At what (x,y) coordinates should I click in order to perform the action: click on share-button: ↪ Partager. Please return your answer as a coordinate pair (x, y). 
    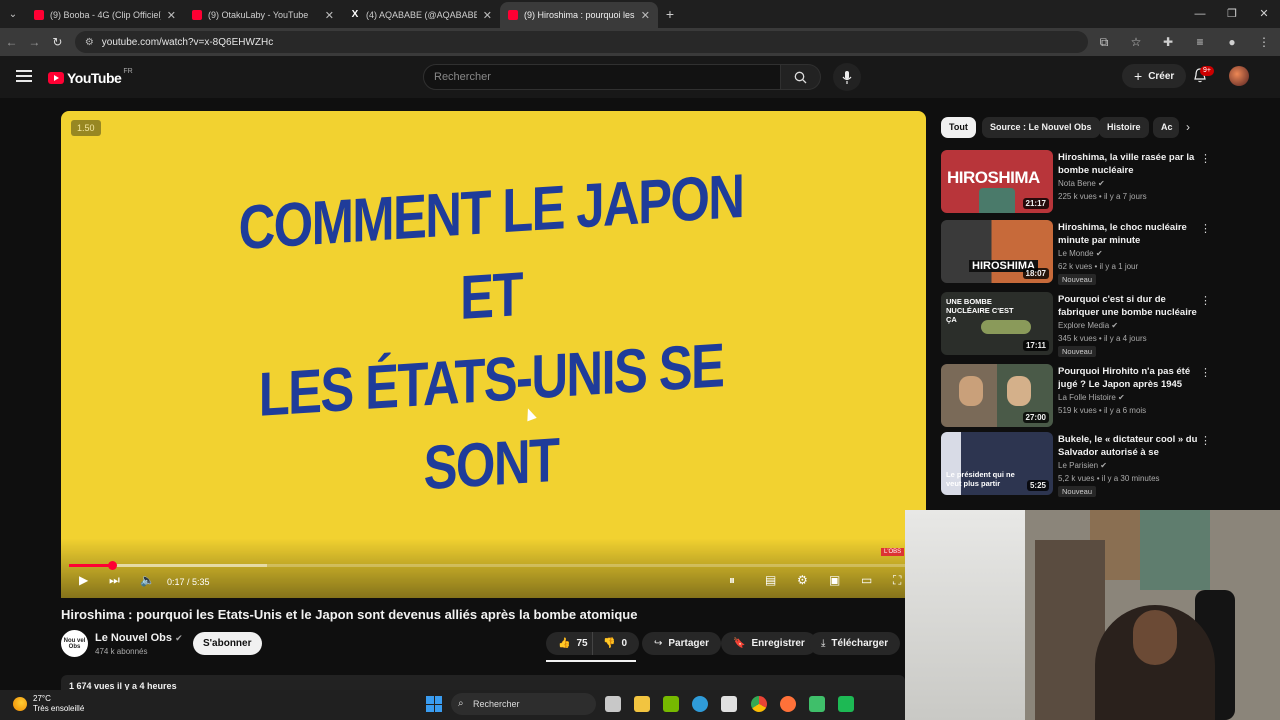
    Looking at the image, I should click on (681, 643).